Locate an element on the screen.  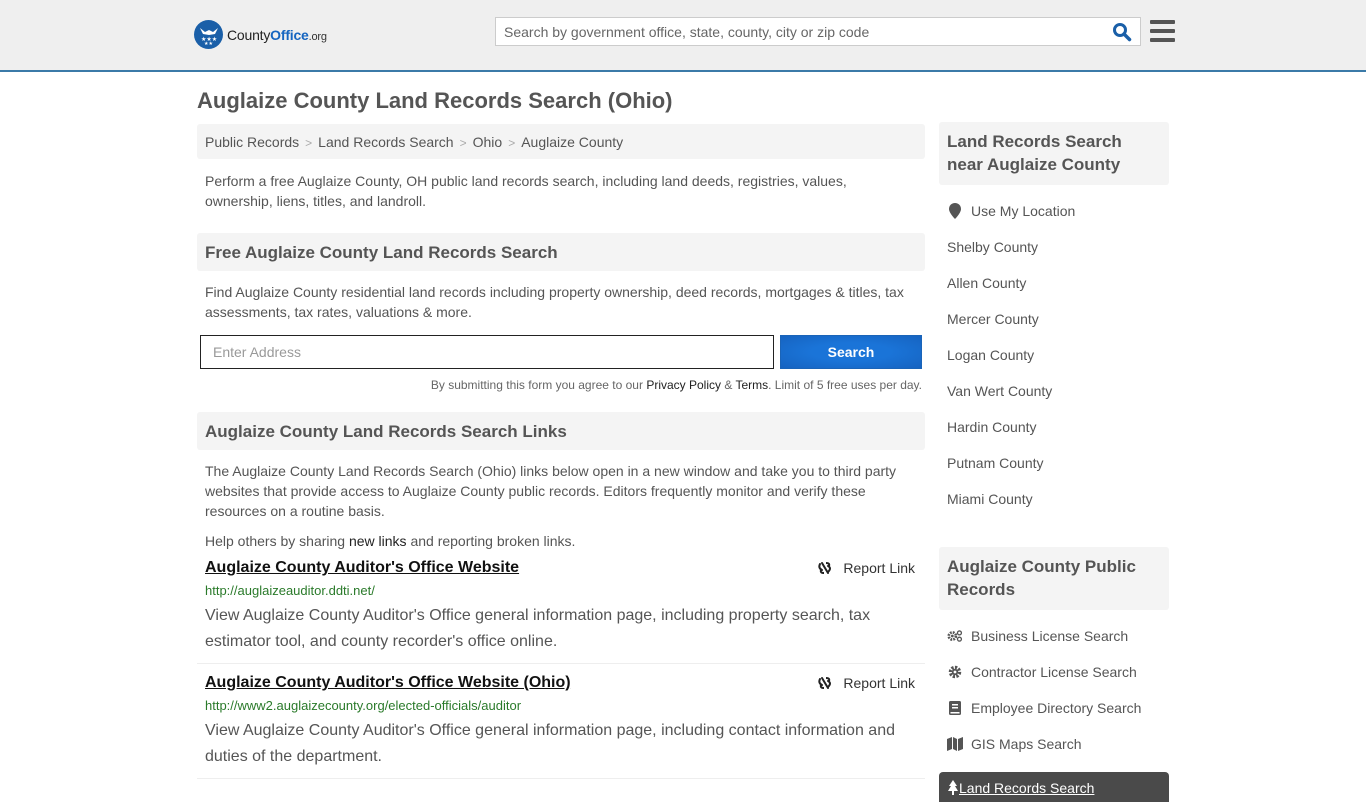
public-record-link: Contractor License Search is located at coordinates (1054, 672).